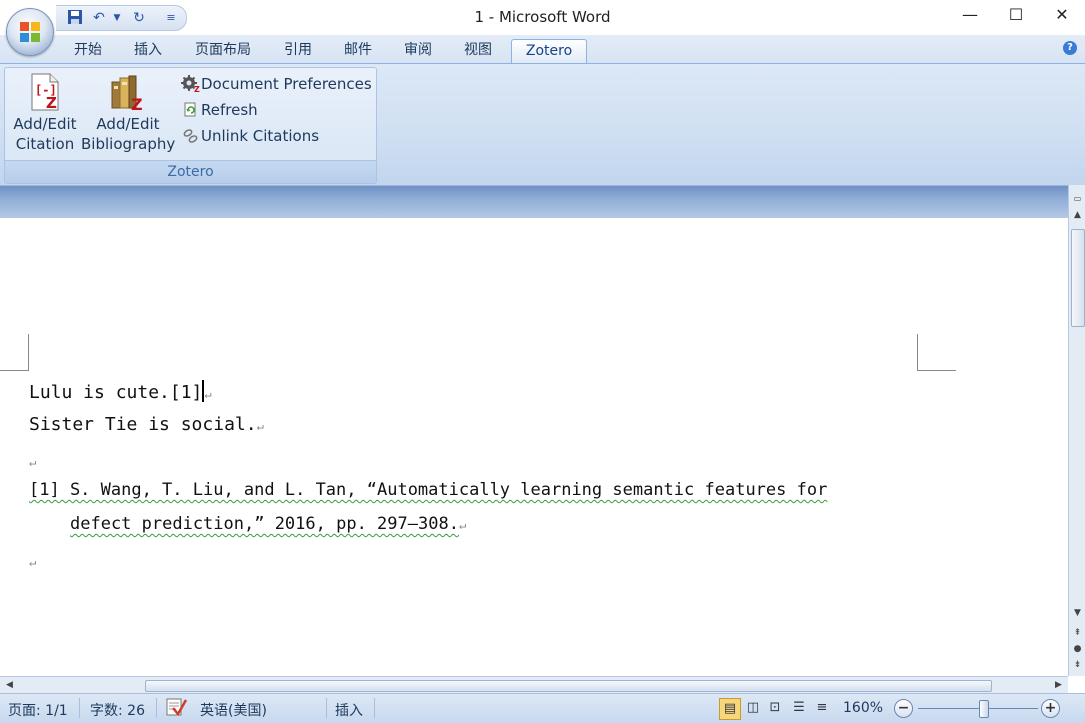 The width and height of the screenshot is (1085, 723). I want to click on title-bar: ↶ ▼ ↻ ≡ 1 - Microsoft Word — ☐ ✕, so click(542, 17).